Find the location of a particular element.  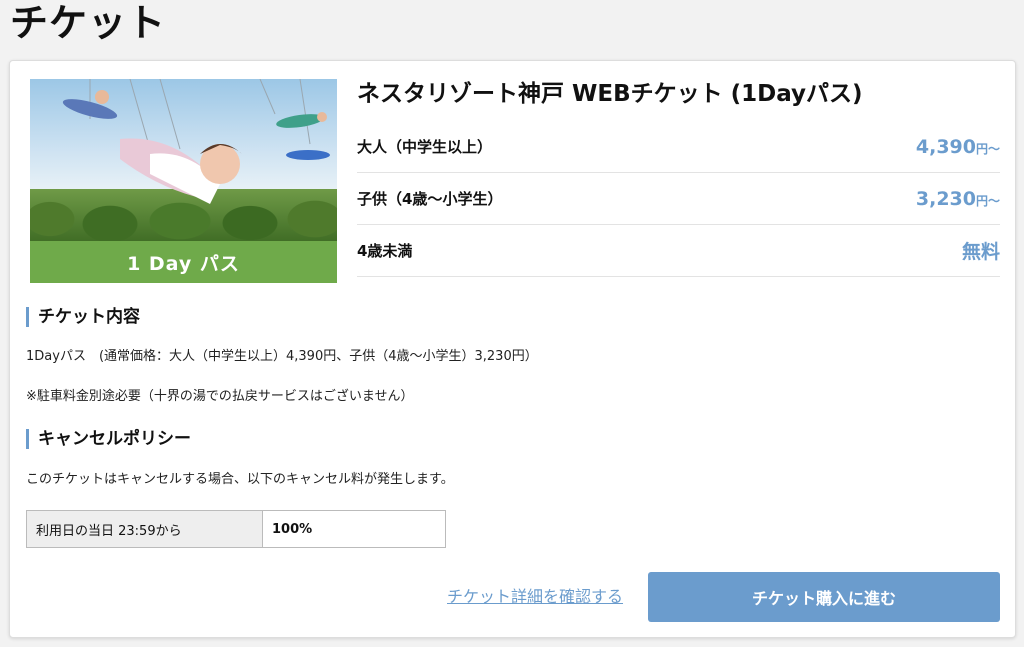

price-label: 子供（4歳〜小学生） is located at coordinates (430, 199).